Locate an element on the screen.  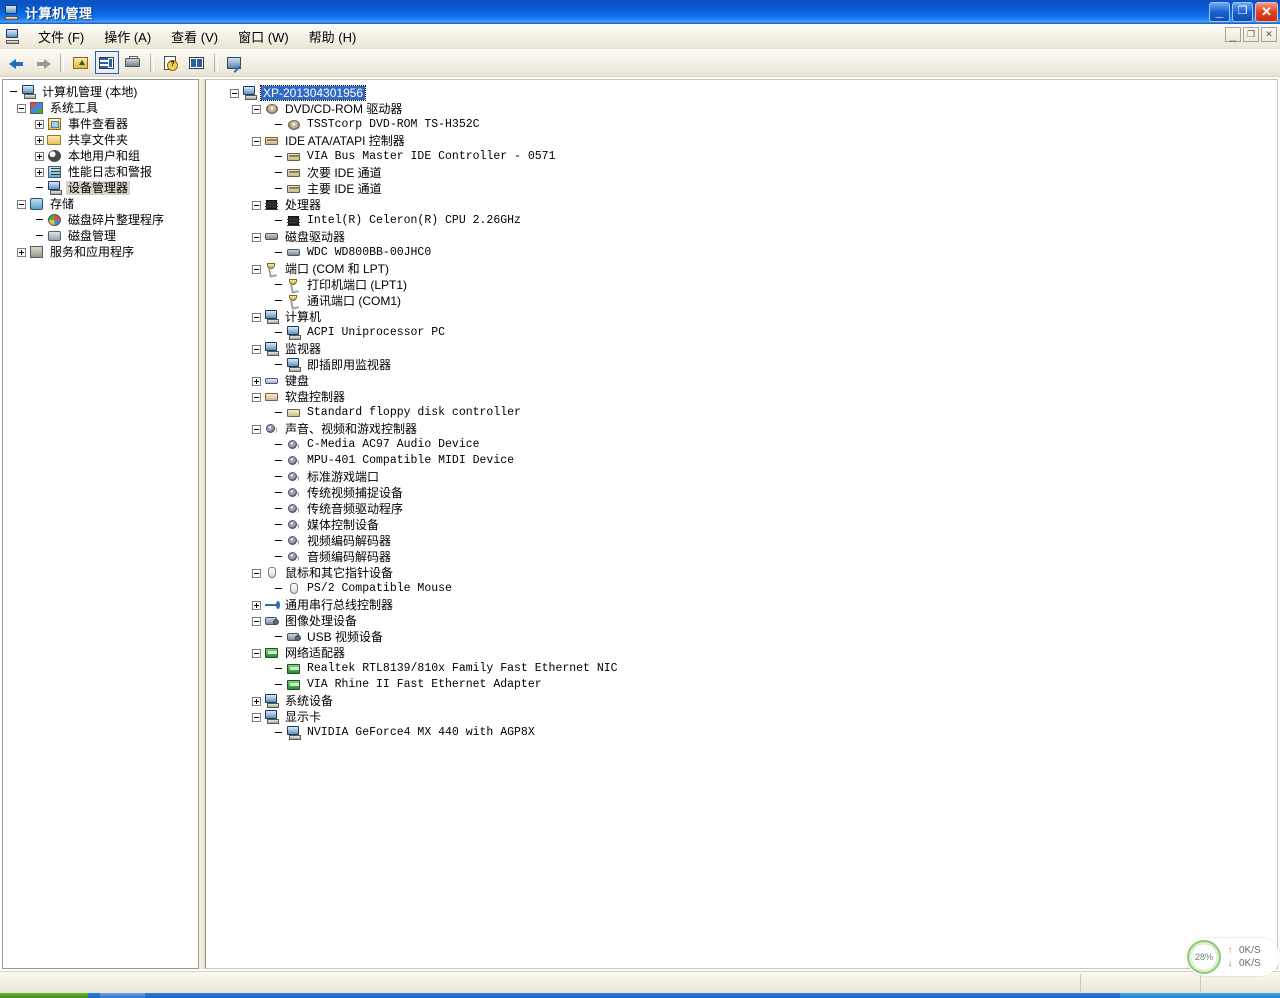
menu-file: 文件 (F) is located at coordinates (61, 36).